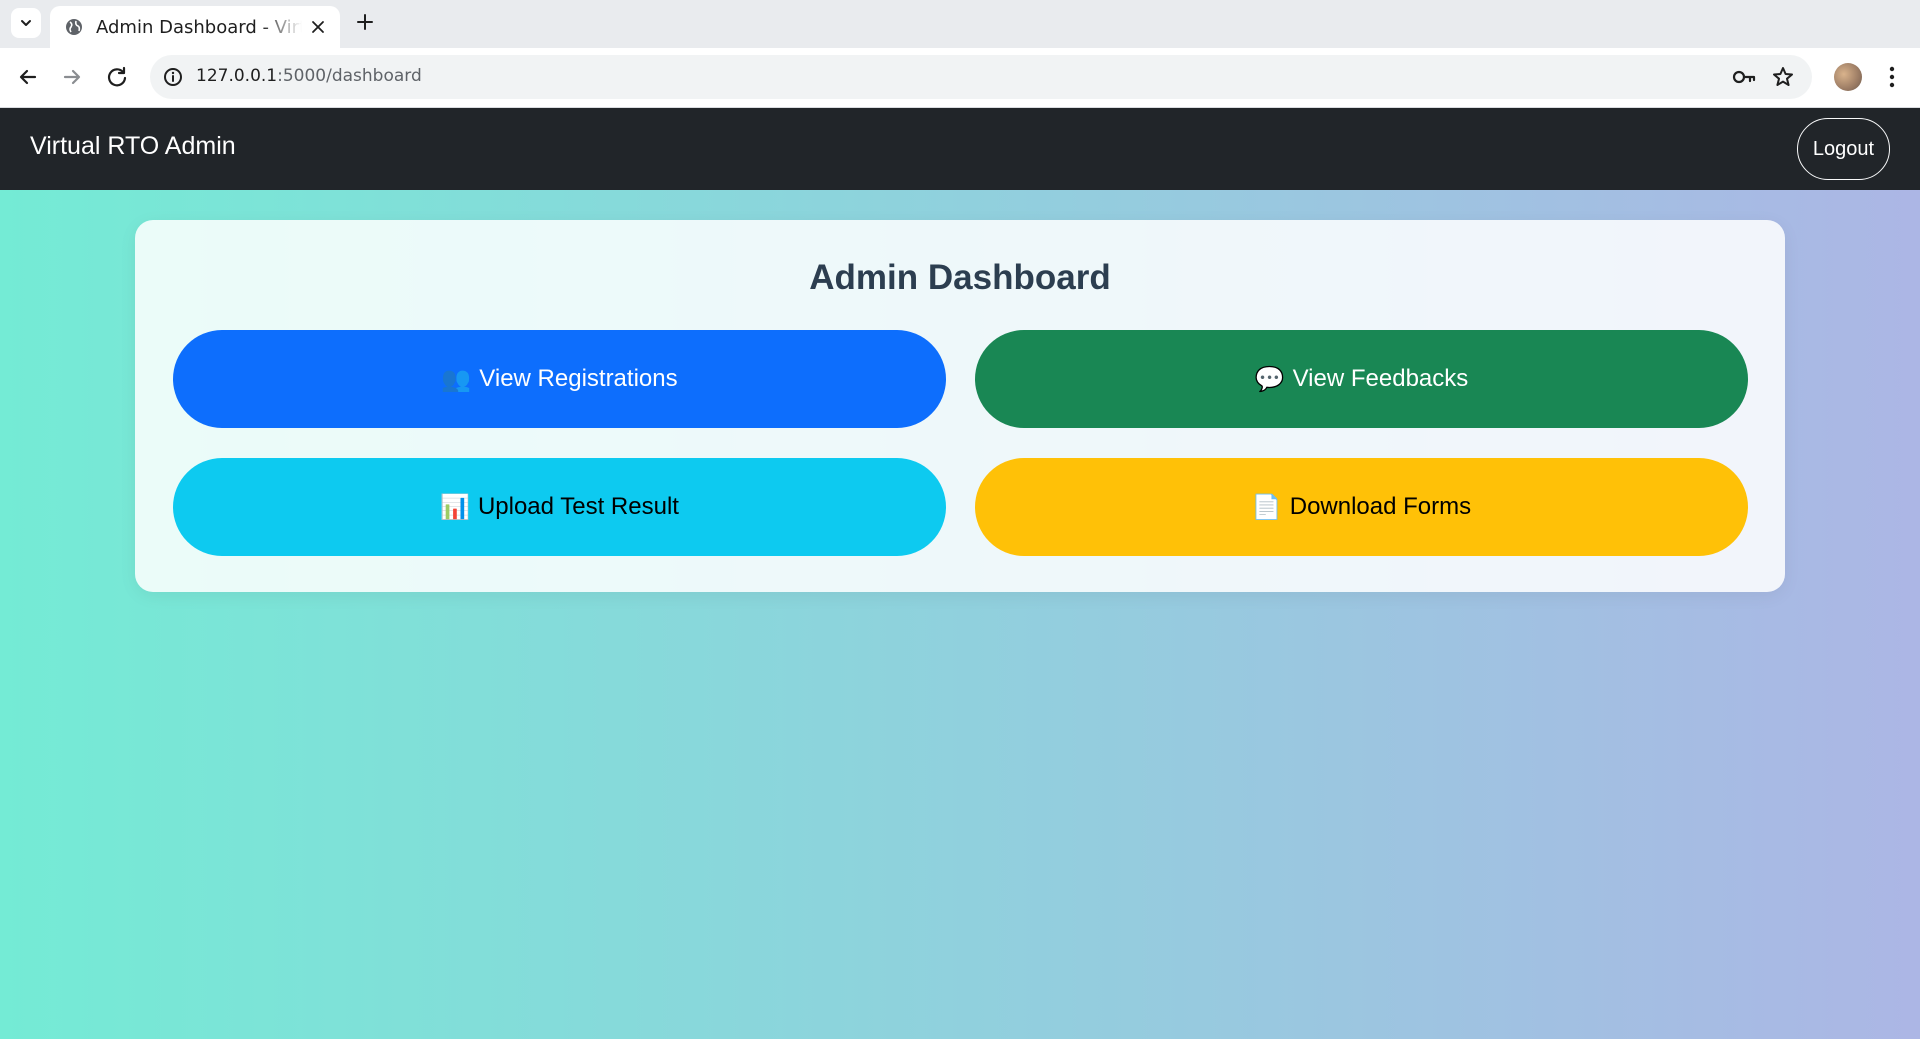  What do you see at coordinates (199, 27) in the screenshot?
I see `tab-title: Admin Dashboard - Virtual RTO` at bounding box center [199, 27].